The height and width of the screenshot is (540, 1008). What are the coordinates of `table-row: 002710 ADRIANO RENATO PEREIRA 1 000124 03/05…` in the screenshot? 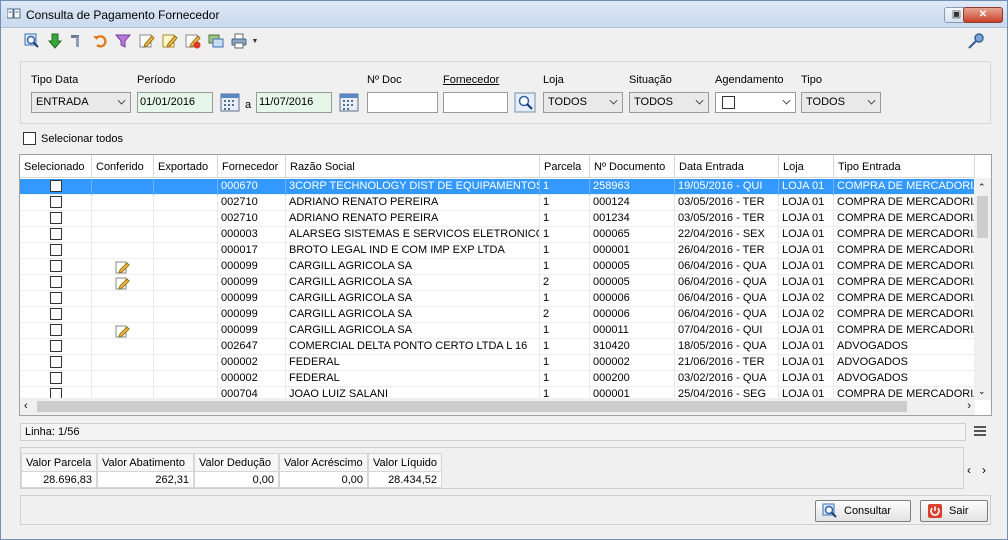 It's located at (497, 203).